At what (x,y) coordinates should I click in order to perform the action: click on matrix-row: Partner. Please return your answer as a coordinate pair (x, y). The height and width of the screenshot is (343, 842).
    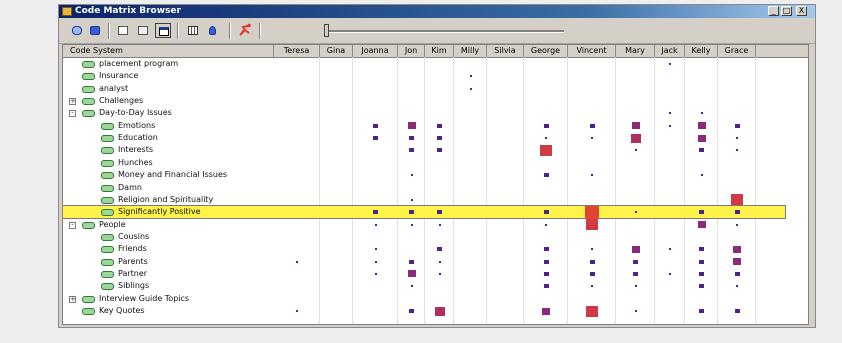
    Looking at the image, I should click on (424, 274).